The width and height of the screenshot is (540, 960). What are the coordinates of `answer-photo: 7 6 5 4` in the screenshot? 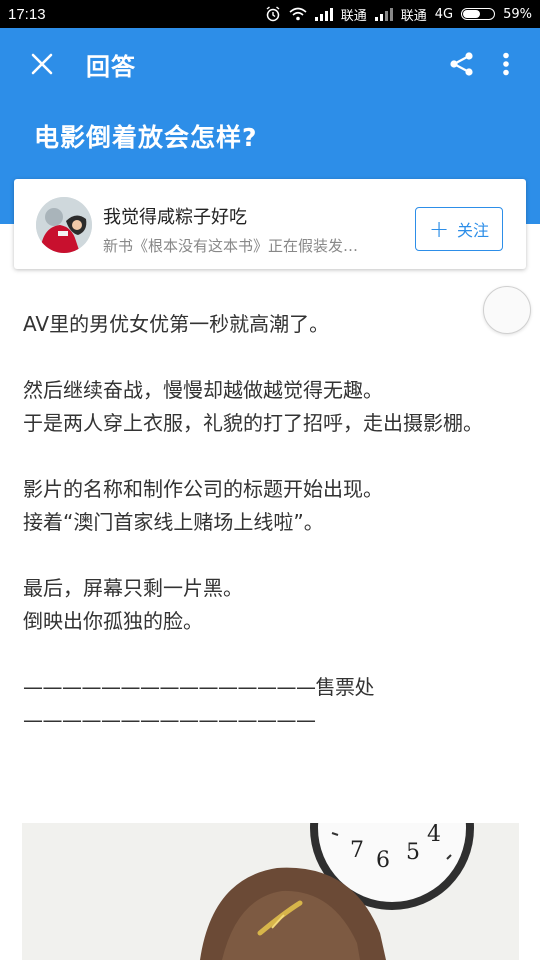 It's located at (270, 891).